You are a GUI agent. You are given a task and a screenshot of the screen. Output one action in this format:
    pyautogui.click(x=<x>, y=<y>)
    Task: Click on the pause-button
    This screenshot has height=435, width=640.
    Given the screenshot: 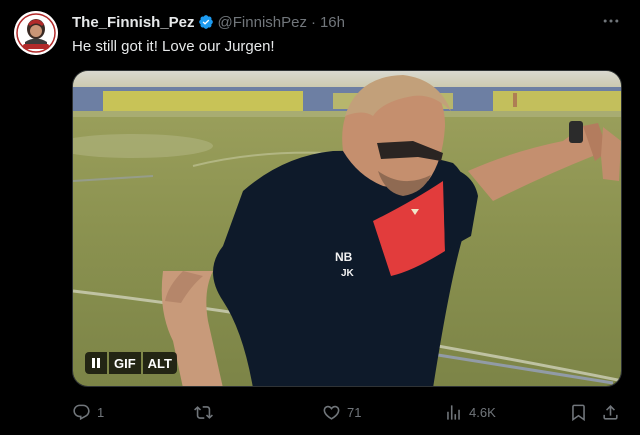 What is the action you would take?
    pyautogui.click(x=96, y=363)
    